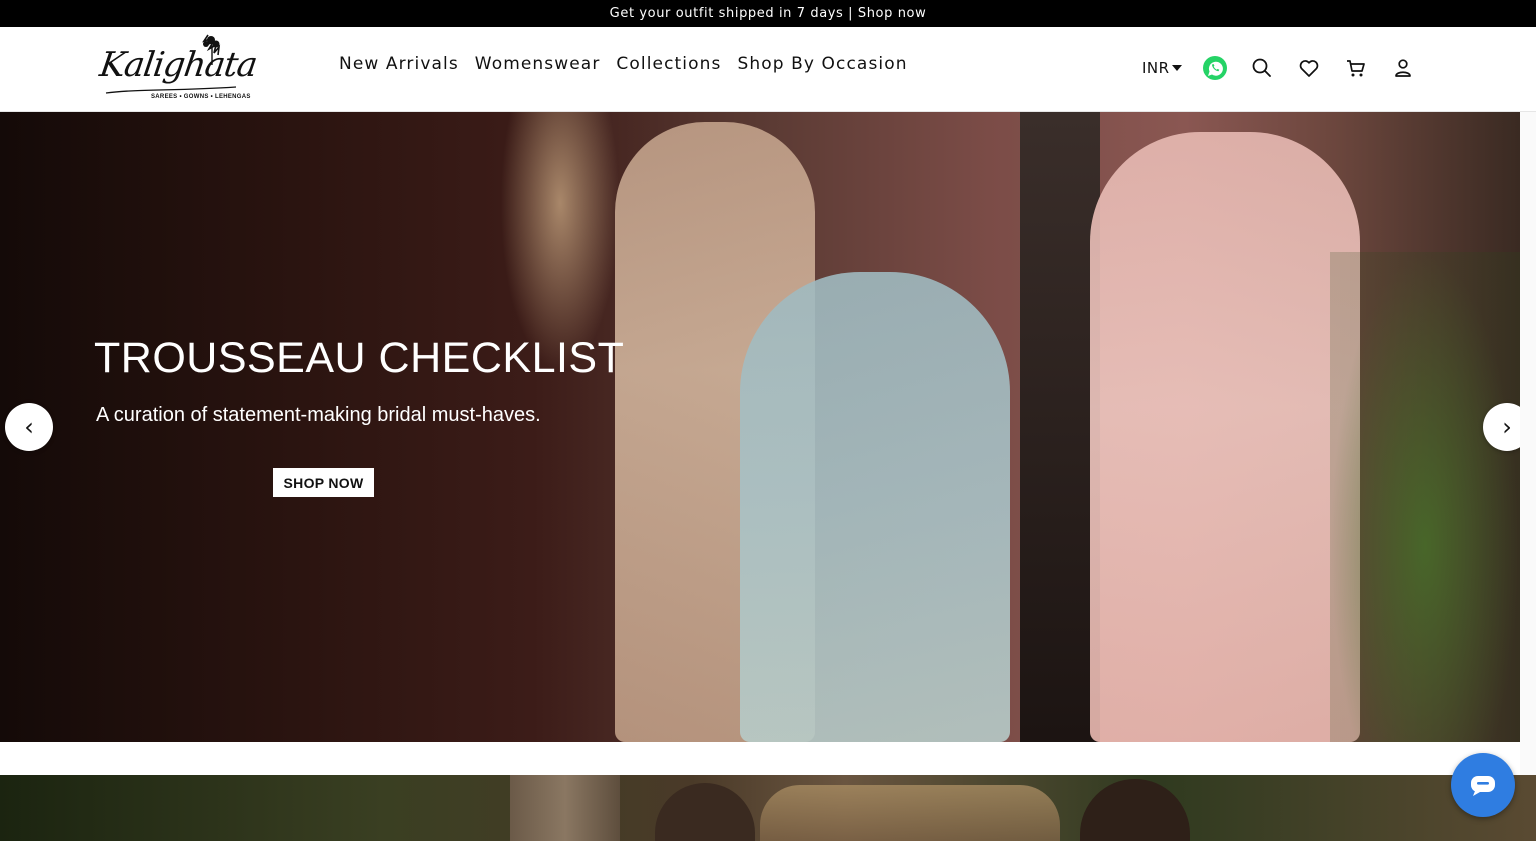 The width and height of the screenshot is (1536, 841). What do you see at coordinates (1060, 427) in the screenshot?
I see `hero-window` at bounding box center [1060, 427].